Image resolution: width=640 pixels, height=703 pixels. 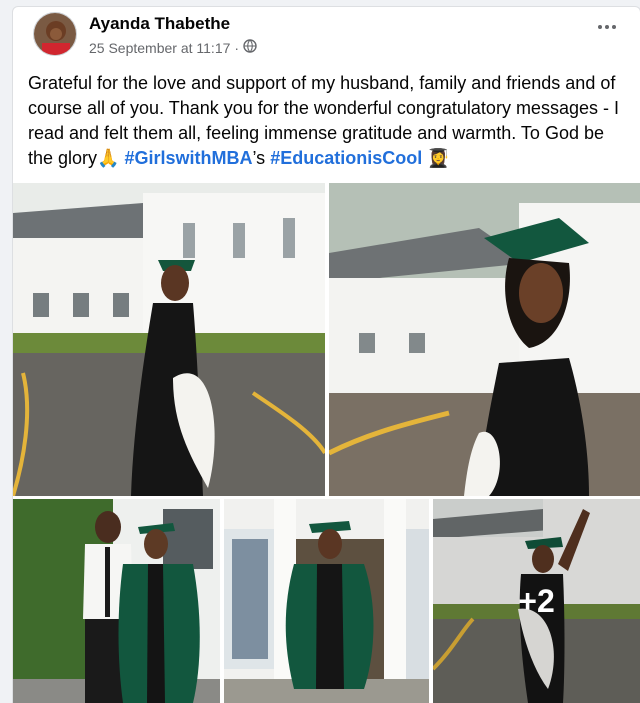 I want to click on post-photo-5: +2, so click(x=536, y=601).